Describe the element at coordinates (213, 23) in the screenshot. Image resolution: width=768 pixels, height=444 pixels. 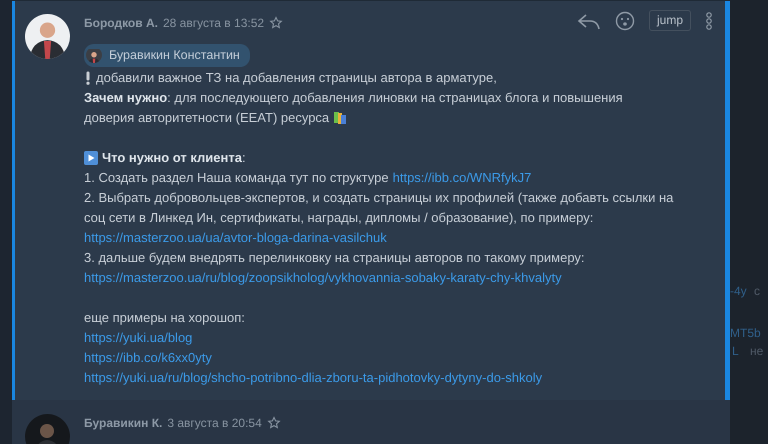
I see `message-date: 28 августа в 13:52` at that location.